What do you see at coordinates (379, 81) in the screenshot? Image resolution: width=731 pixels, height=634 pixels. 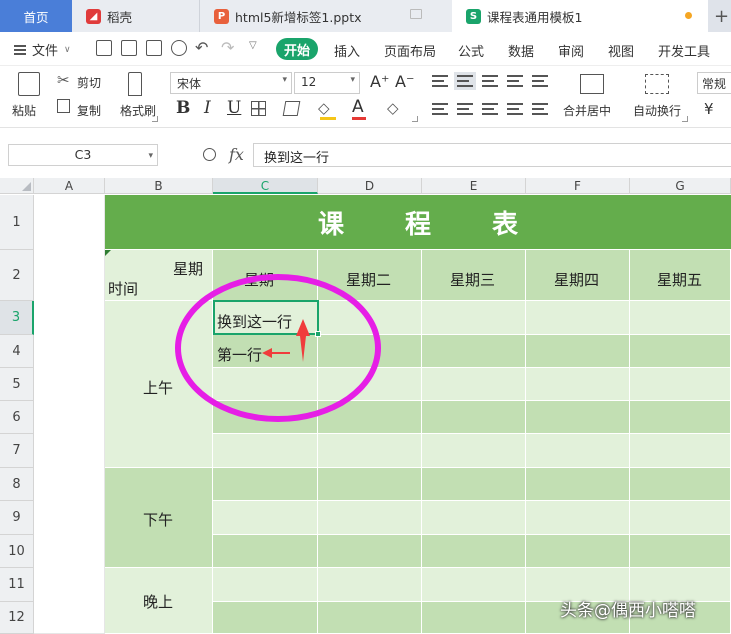 I see `increase-font-icon: A⁺` at bounding box center [379, 81].